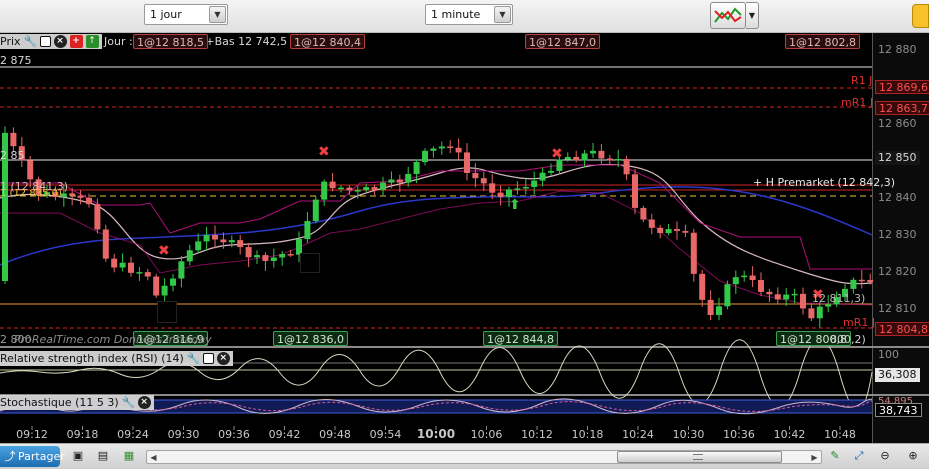 This screenshot has width=929, height=469. Describe the element at coordinates (885, 456) in the screenshot. I see `zoom-out-icon: ⊖` at that location.